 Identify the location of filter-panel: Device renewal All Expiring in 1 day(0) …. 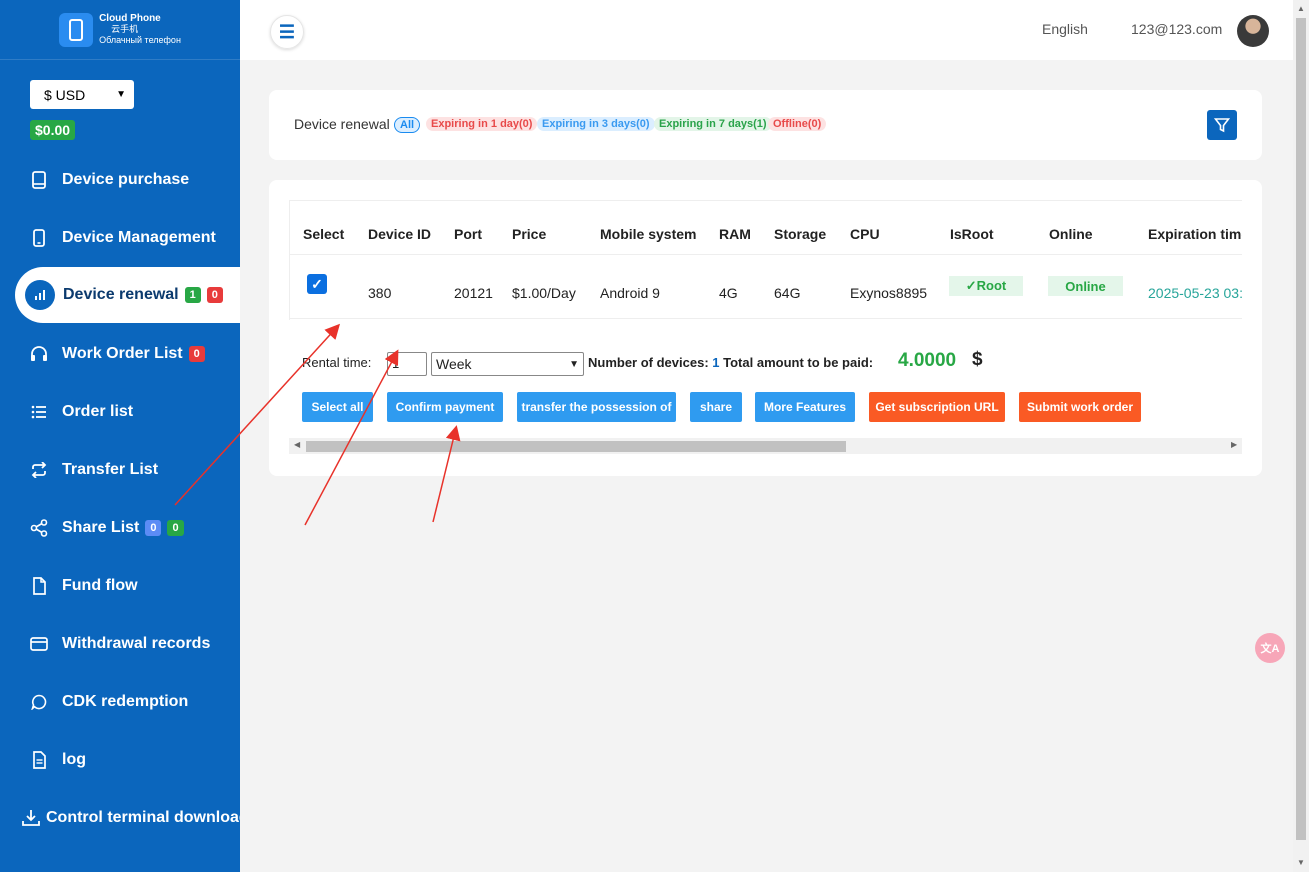
(765, 125).